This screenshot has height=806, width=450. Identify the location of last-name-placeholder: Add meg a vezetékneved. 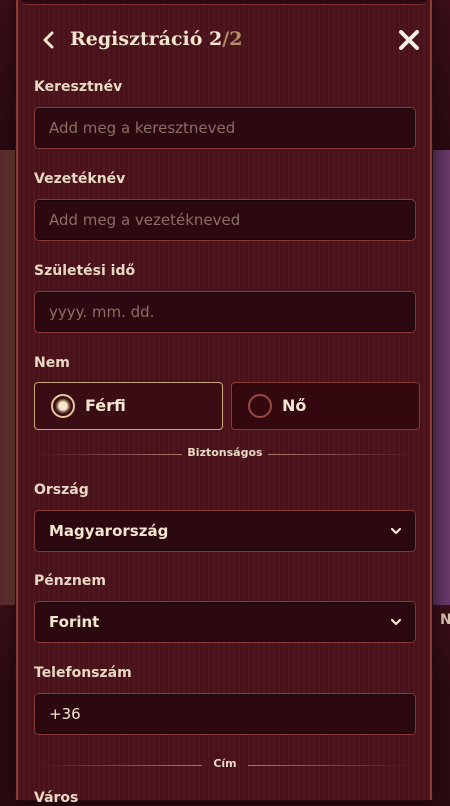
(145, 220).